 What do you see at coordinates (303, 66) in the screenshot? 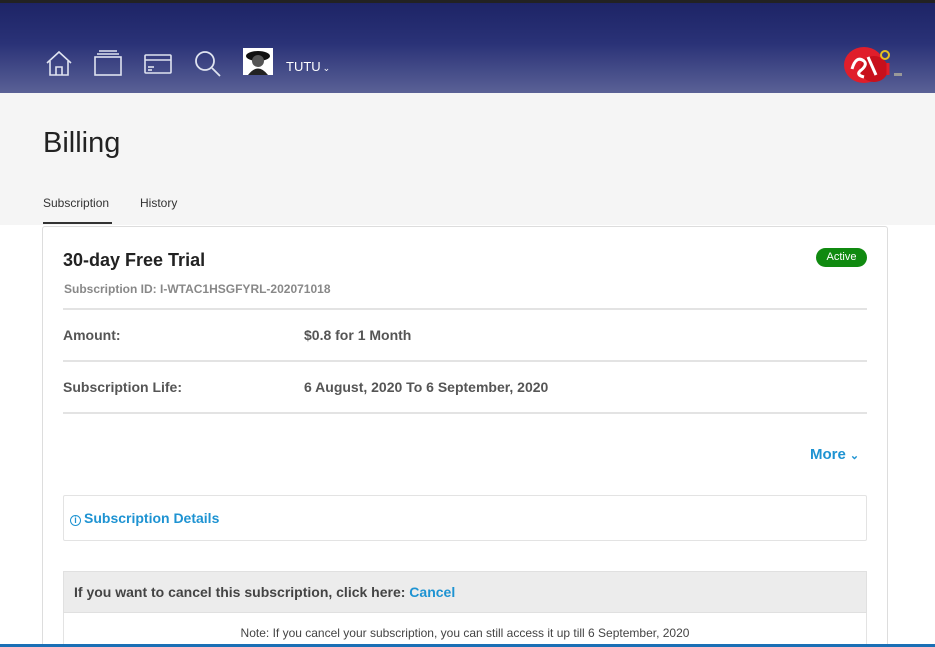
I see `username-label: TUTU` at bounding box center [303, 66].